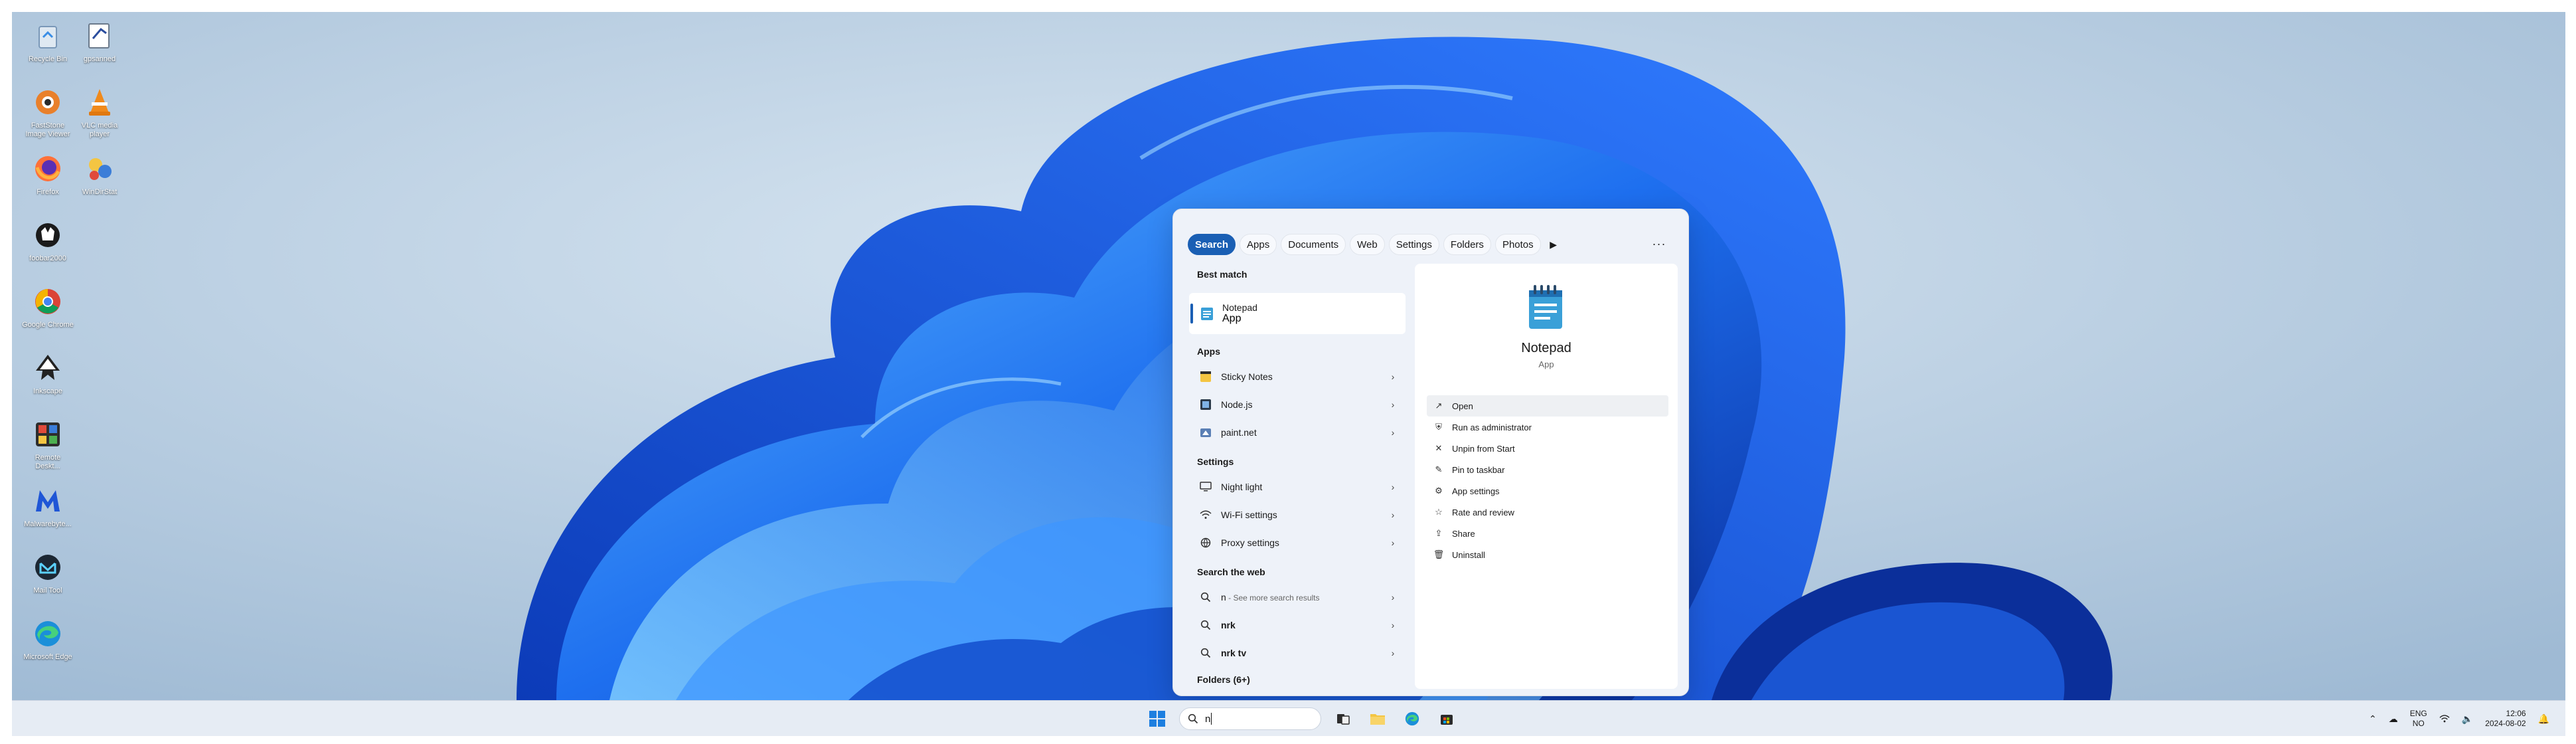 This screenshot has height=744, width=2576. What do you see at coordinates (1367, 244) in the screenshot?
I see `filter-tab-web: Web` at bounding box center [1367, 244].